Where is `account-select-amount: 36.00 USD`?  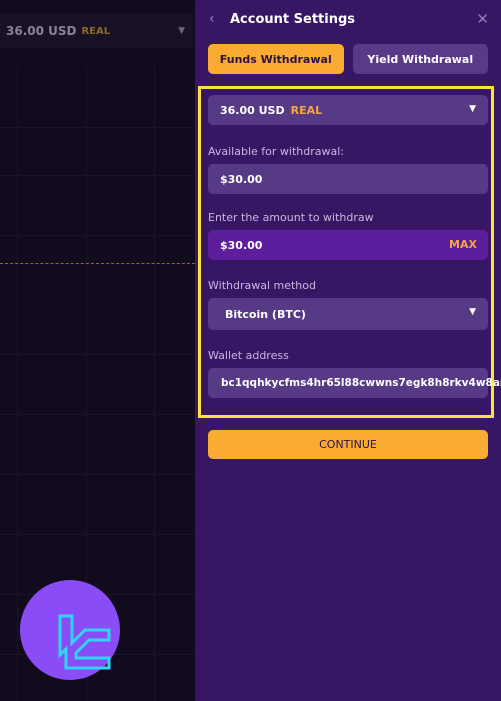 account-select-amount: 36.00 USD is located at coordinates (252, 110).